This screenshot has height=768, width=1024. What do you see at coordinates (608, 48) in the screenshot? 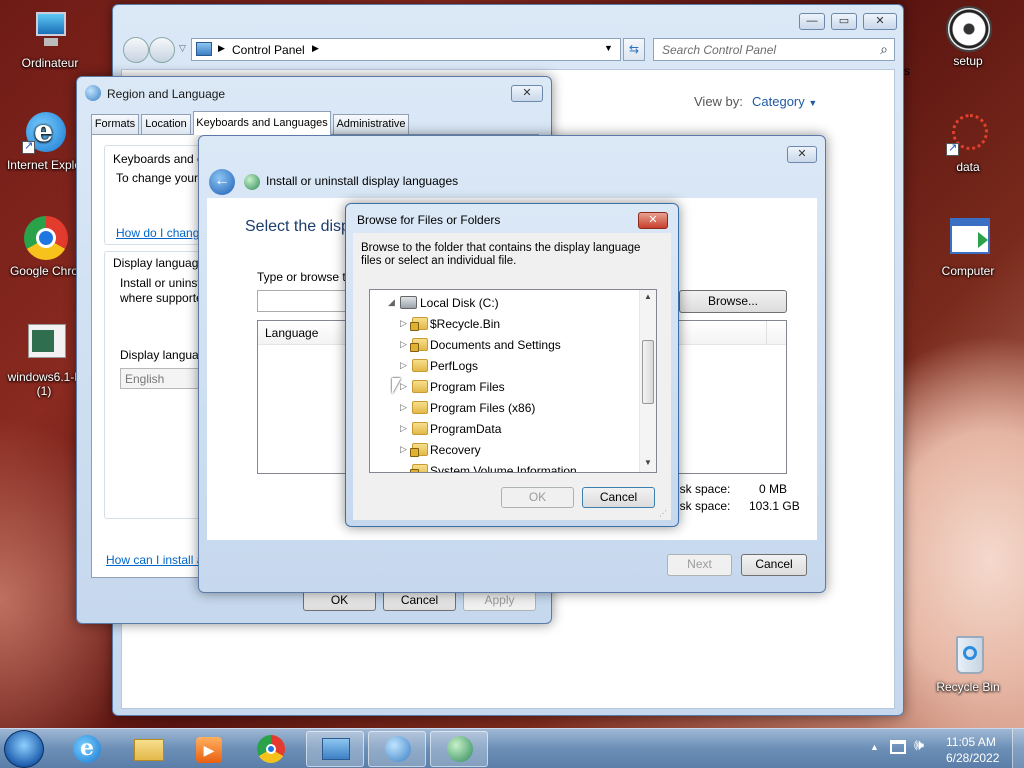
I see `address-dropdown-icon: ▼` at bounding box center [608, 48].